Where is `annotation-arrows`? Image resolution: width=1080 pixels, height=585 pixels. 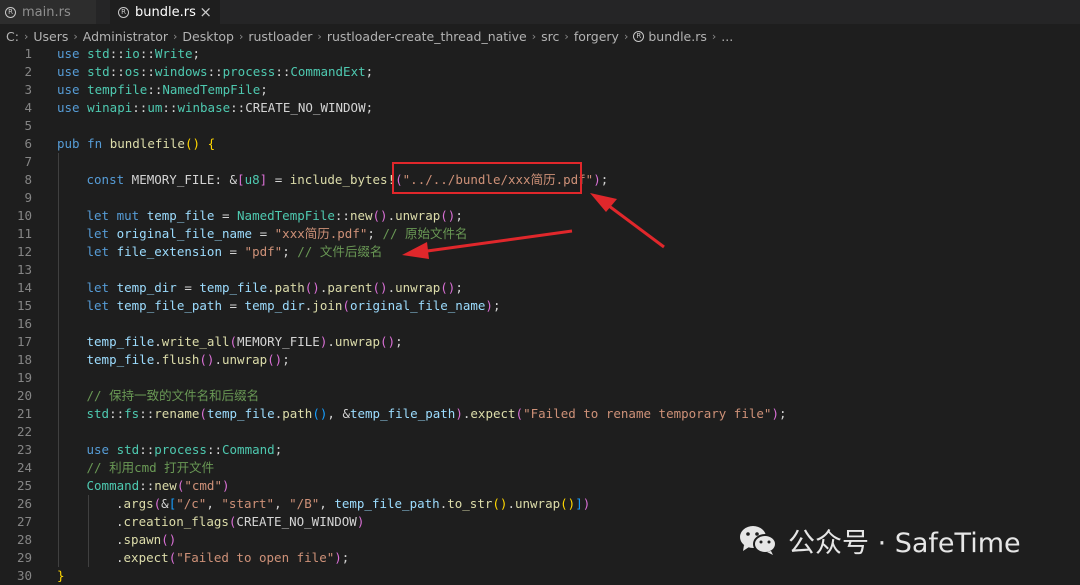
annotation-arrows is located at coordinates (533, 226).